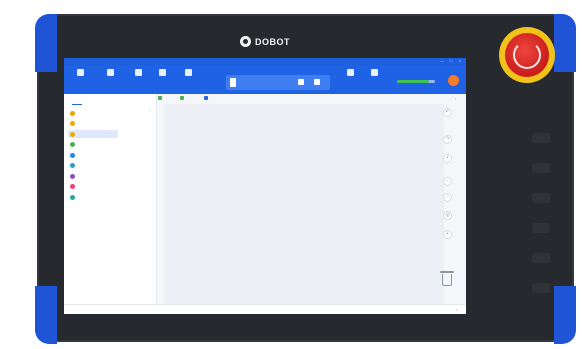  I want to click on undo-icon: ↶, so click(447, 112).